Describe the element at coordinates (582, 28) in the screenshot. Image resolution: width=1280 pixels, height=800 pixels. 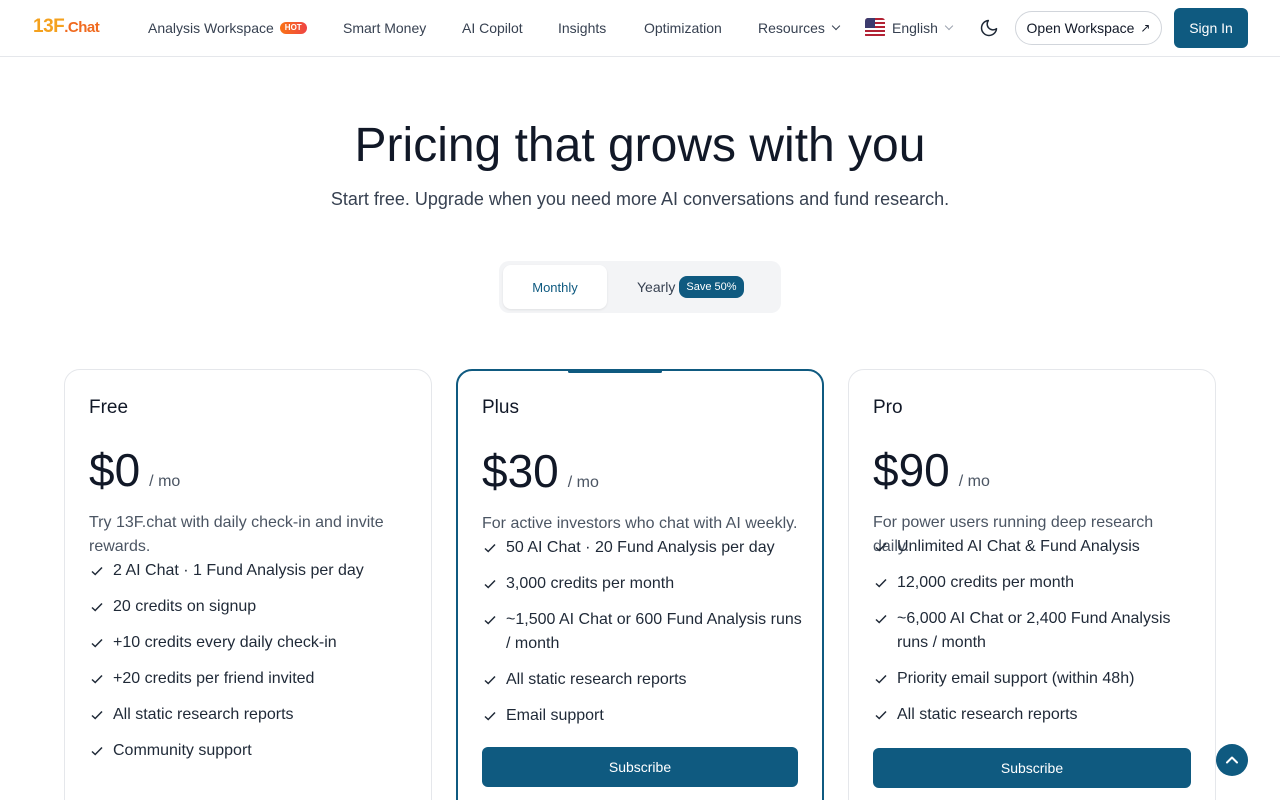
I see `nav-link-insights: Insights` at that location.